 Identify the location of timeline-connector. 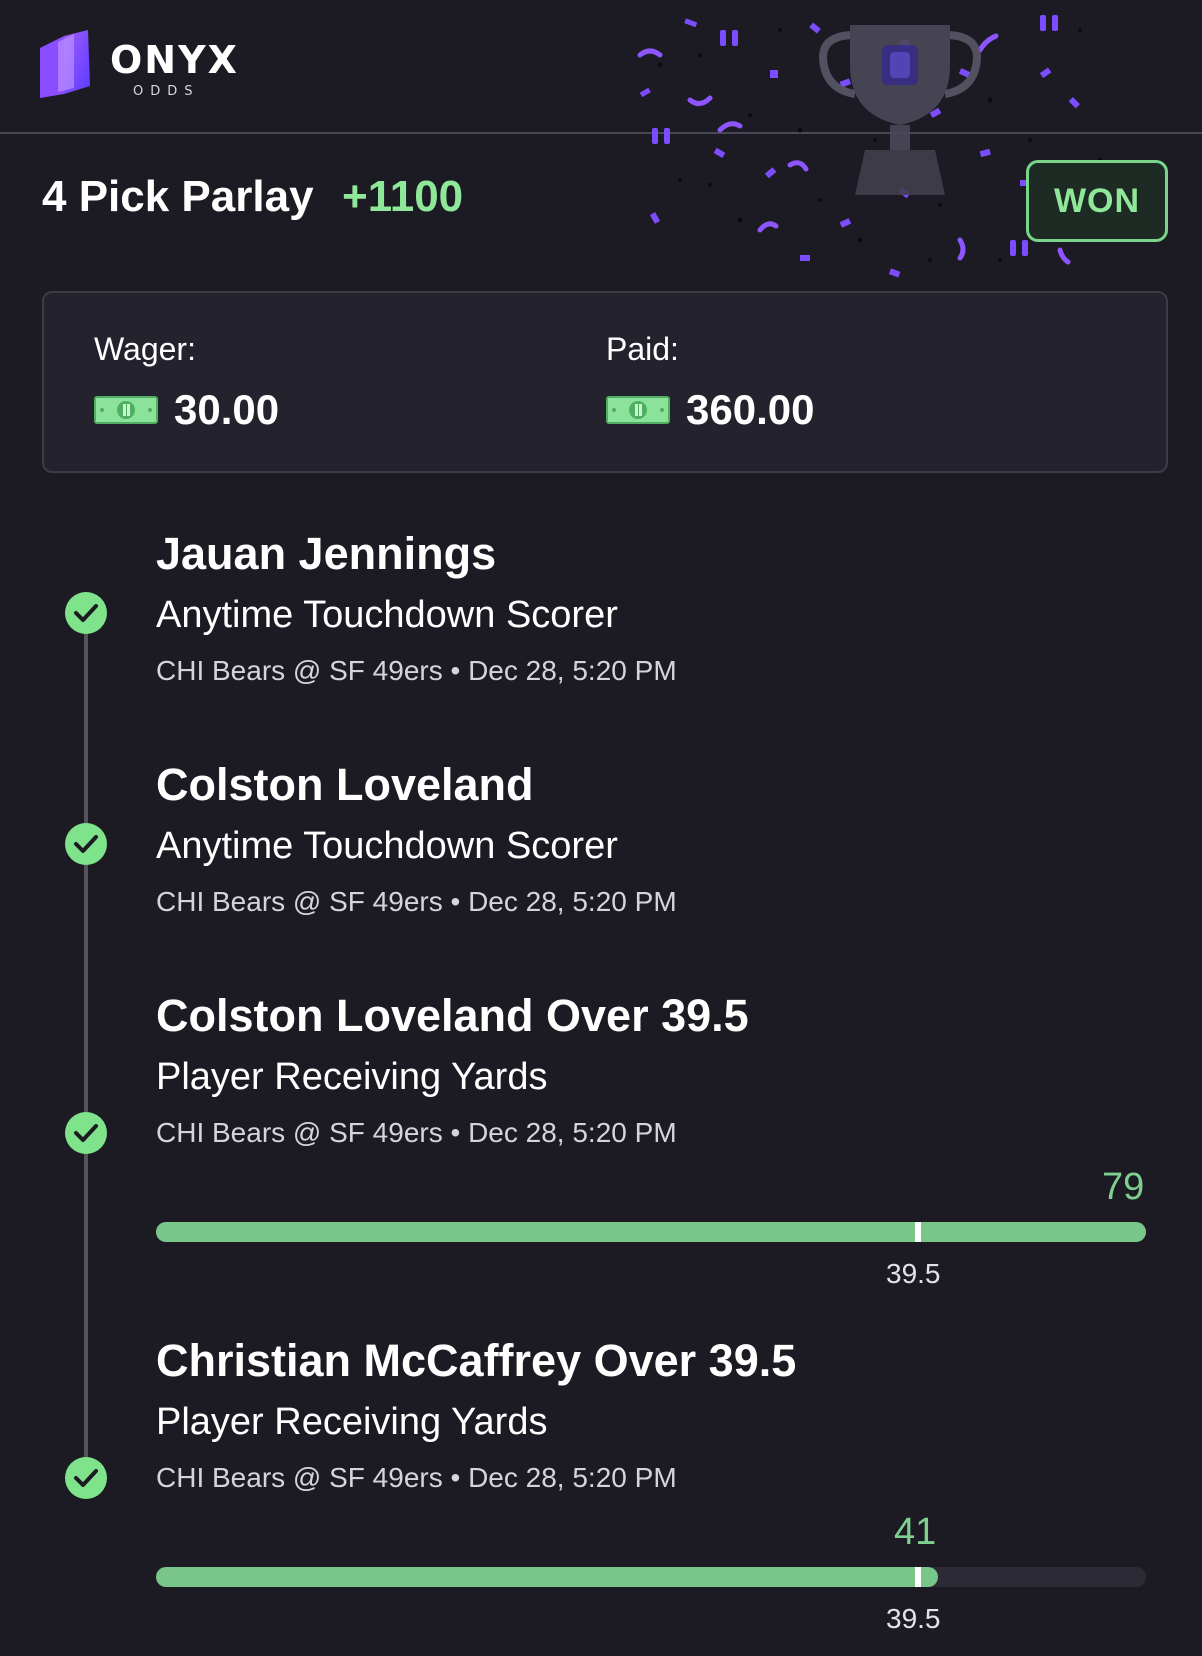
(86, 1047).